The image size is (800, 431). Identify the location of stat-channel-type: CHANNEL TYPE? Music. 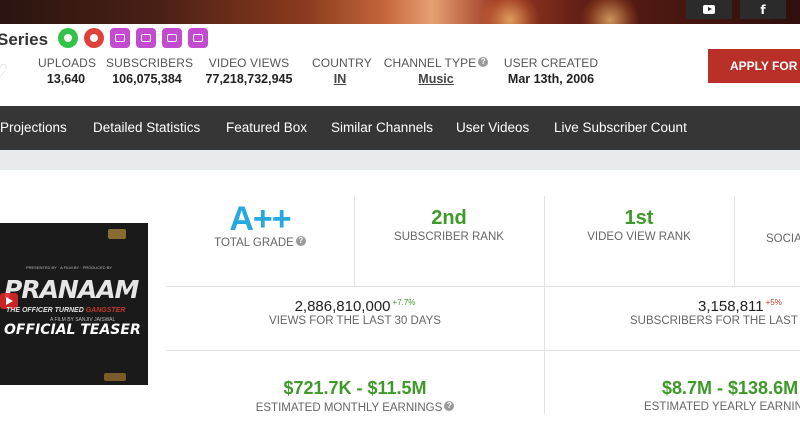
(436, 71).